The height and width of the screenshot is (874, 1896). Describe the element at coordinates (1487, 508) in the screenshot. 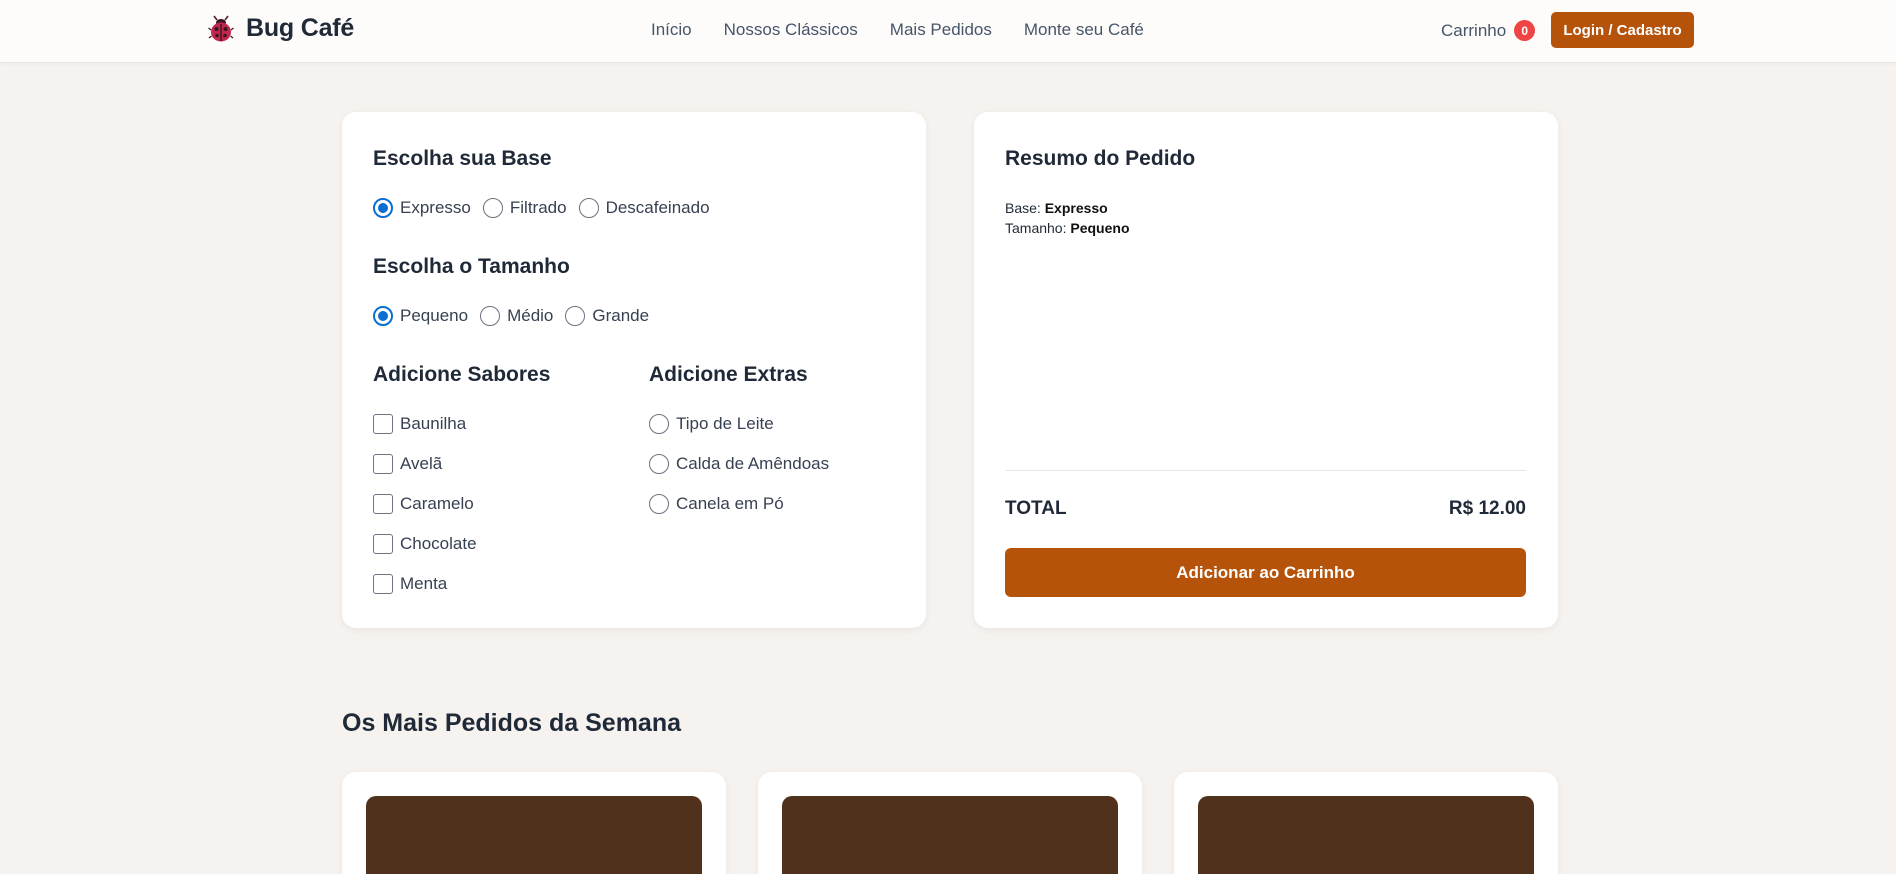

I see `total-value: R$ 12.00` at that location.